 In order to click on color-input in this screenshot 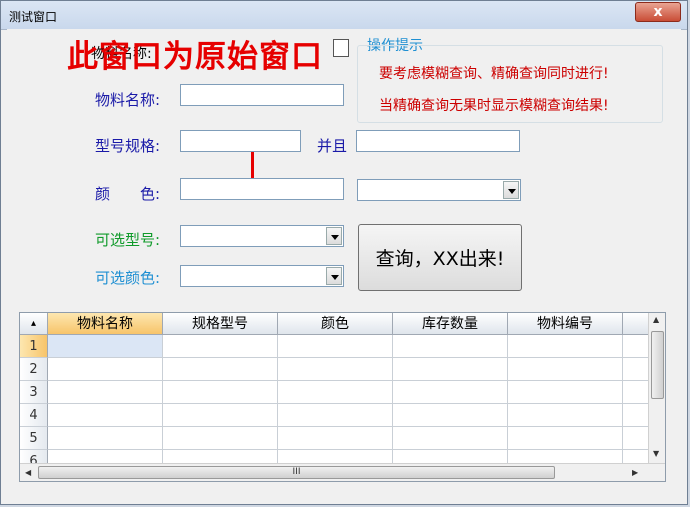, I will do `click(262, 189)`.